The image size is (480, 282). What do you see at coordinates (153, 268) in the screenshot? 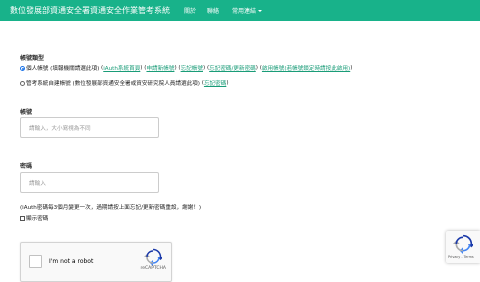
I see `recaptcha-brand: reCAPTCHA` at bounding box center [153, 268].